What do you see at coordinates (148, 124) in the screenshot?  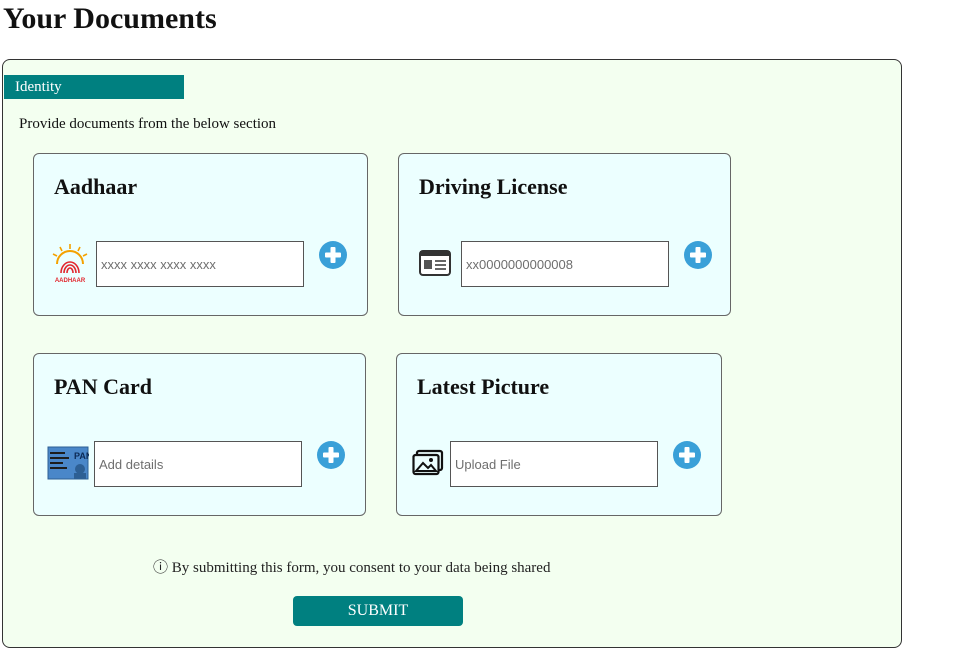 I see `instructions-text: Provide documents from the below section` at bounding box center [148, 124].